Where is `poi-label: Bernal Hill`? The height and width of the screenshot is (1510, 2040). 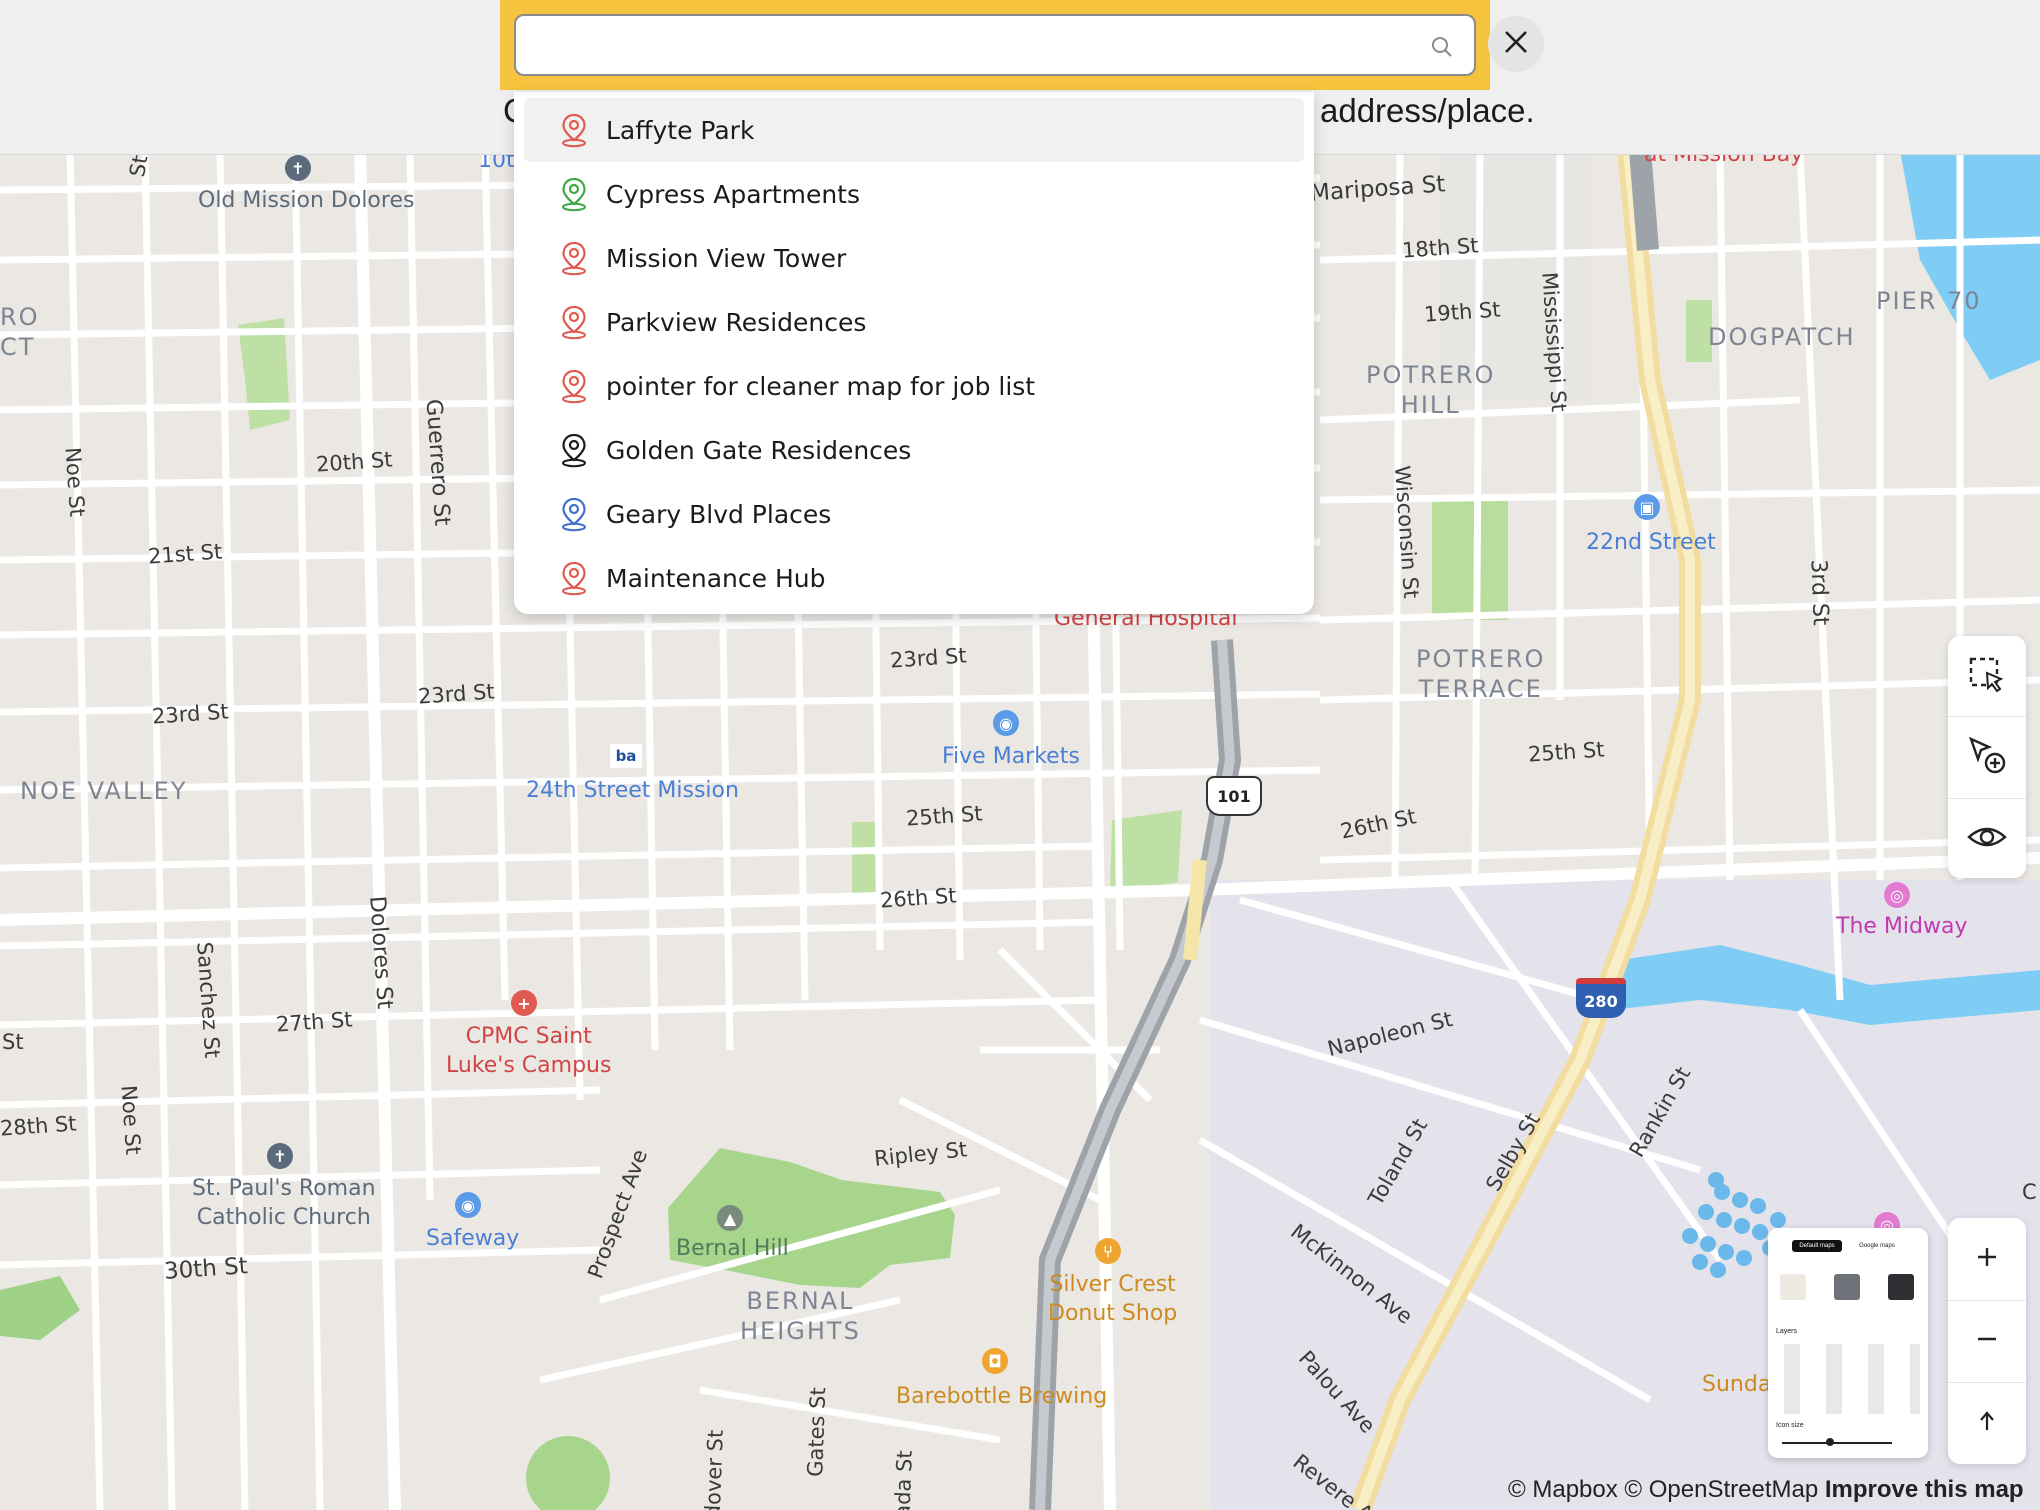 poi-label: Bernal Hill is located at coordinates (732, 1248).